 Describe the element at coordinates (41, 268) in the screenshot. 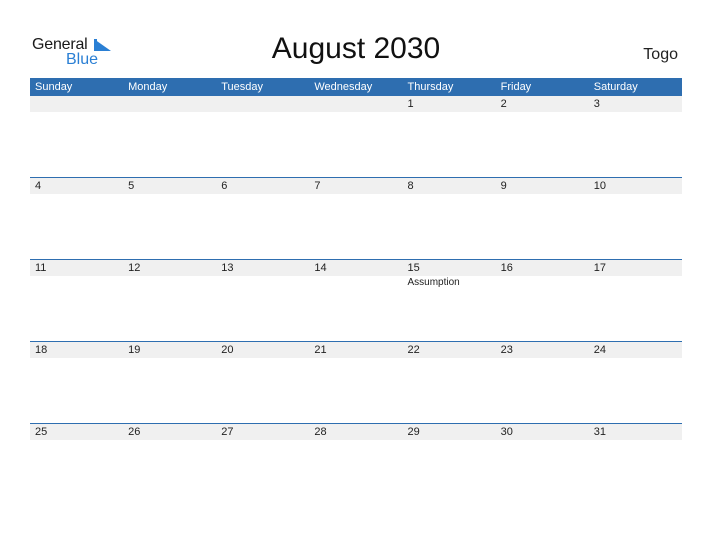

I see `day-number: 11` at that location.